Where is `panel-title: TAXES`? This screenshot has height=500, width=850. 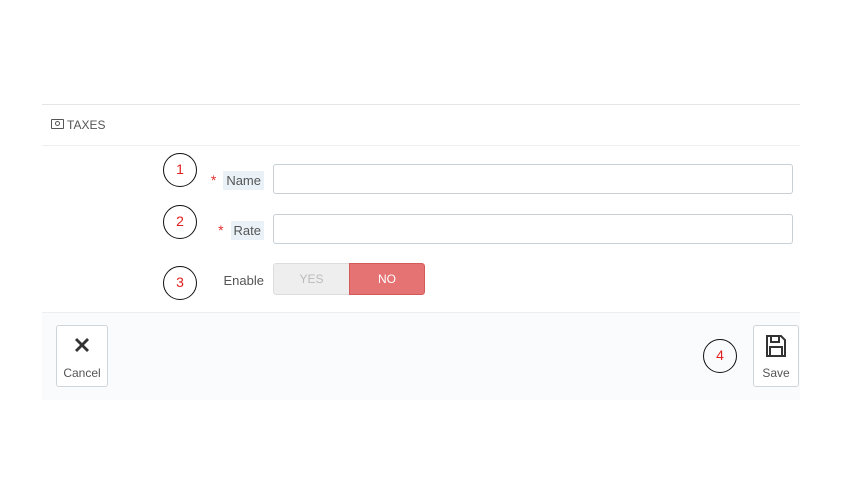 panel-title: TAXES is located at coordinates (86, 125).